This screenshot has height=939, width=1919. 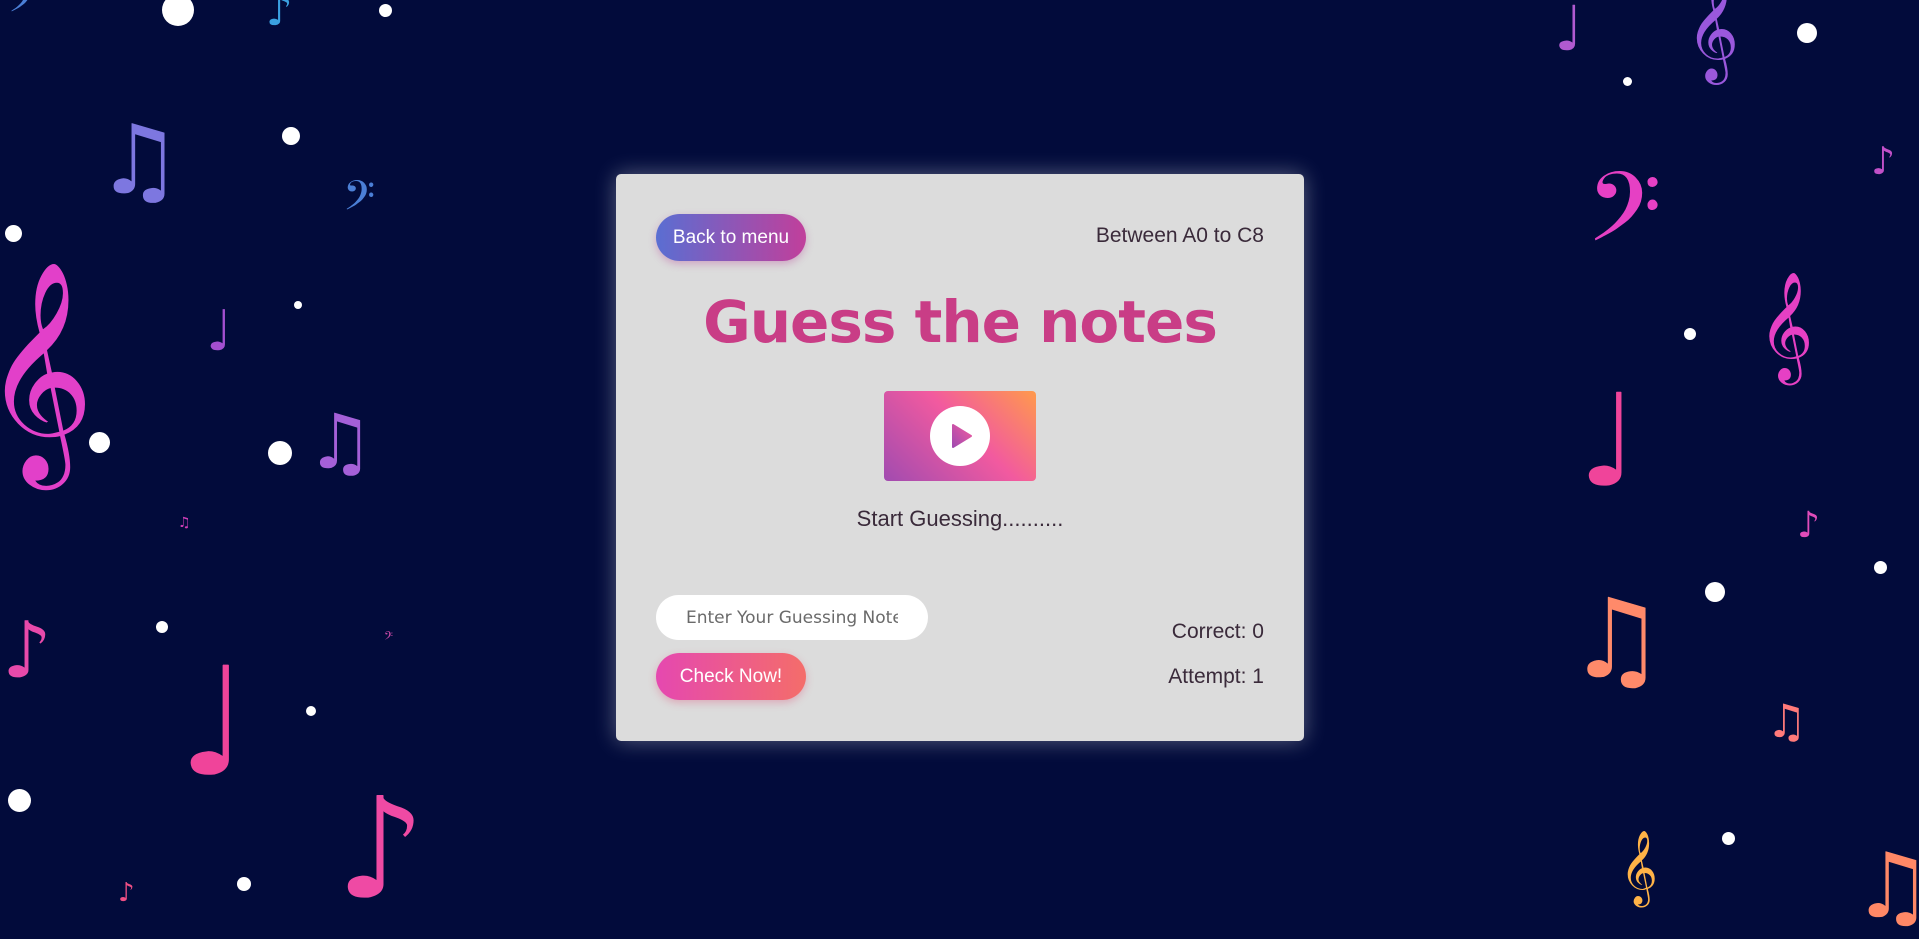 I want to click on note-range-label: Between A0 to C8, so click(x=1179, y=235).